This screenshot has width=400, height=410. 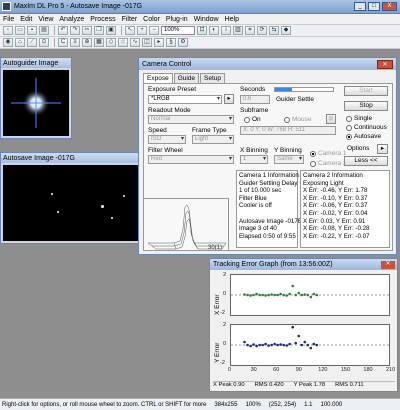 I want to click on autoguider-window: Autoguider Image, so click(x=36, y=98).